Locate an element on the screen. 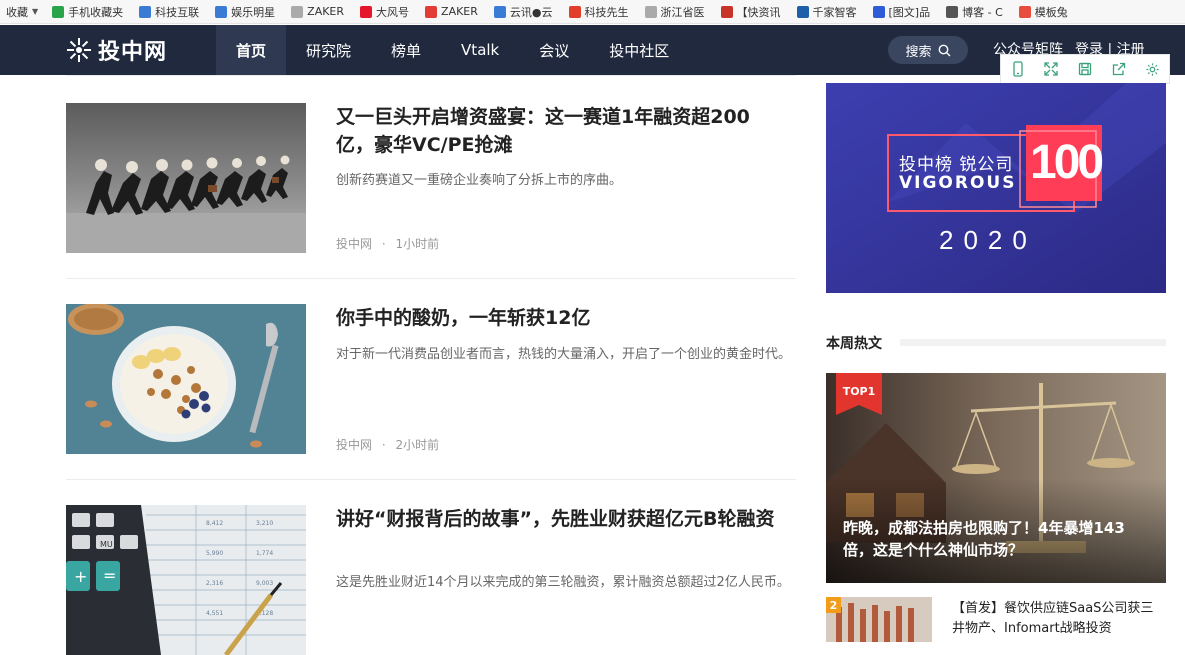 This screenshot has height=655, width=1185. article-title: 你手中的酸奶，一年斩获12亿 is located at coordinates (558, 318).